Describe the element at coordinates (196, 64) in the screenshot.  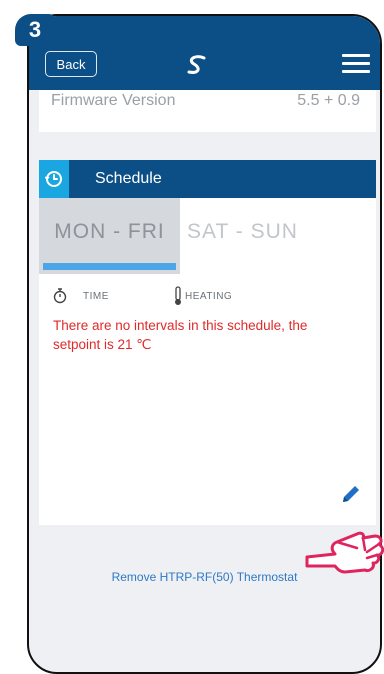
I see `salus-logo-icon` at that location.